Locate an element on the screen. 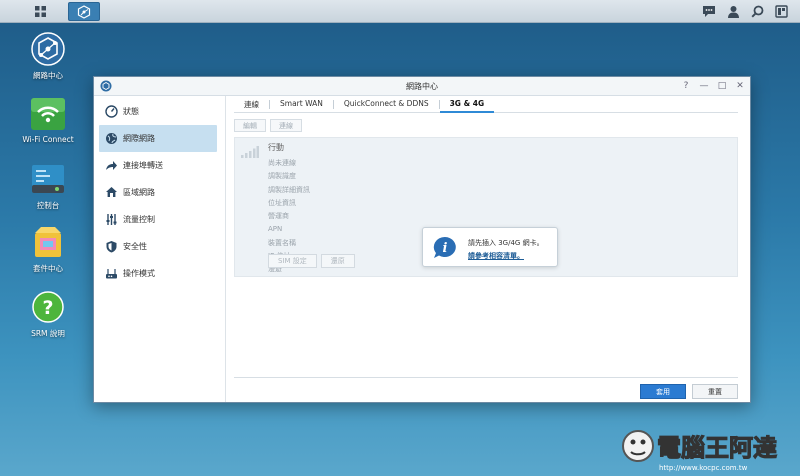 This screenshot has width=800, height=476. watermark-logo: 電腦王阿達 http://www.kocpc.com.tw is located at coordinates (700, 451).